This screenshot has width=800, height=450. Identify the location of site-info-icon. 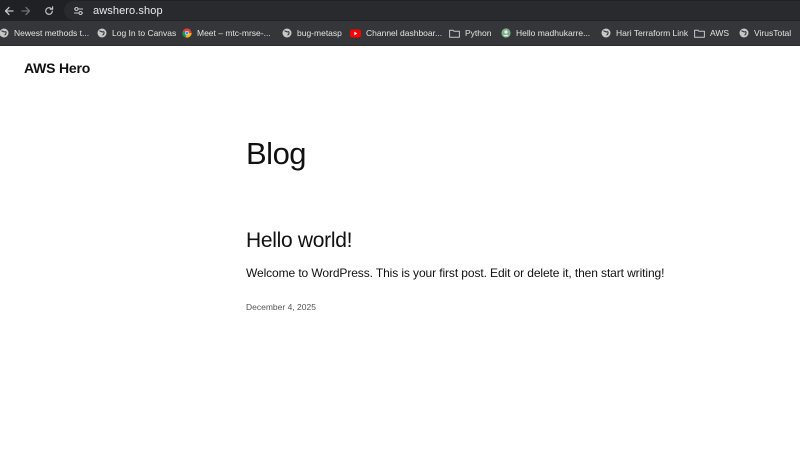
(78, 11).